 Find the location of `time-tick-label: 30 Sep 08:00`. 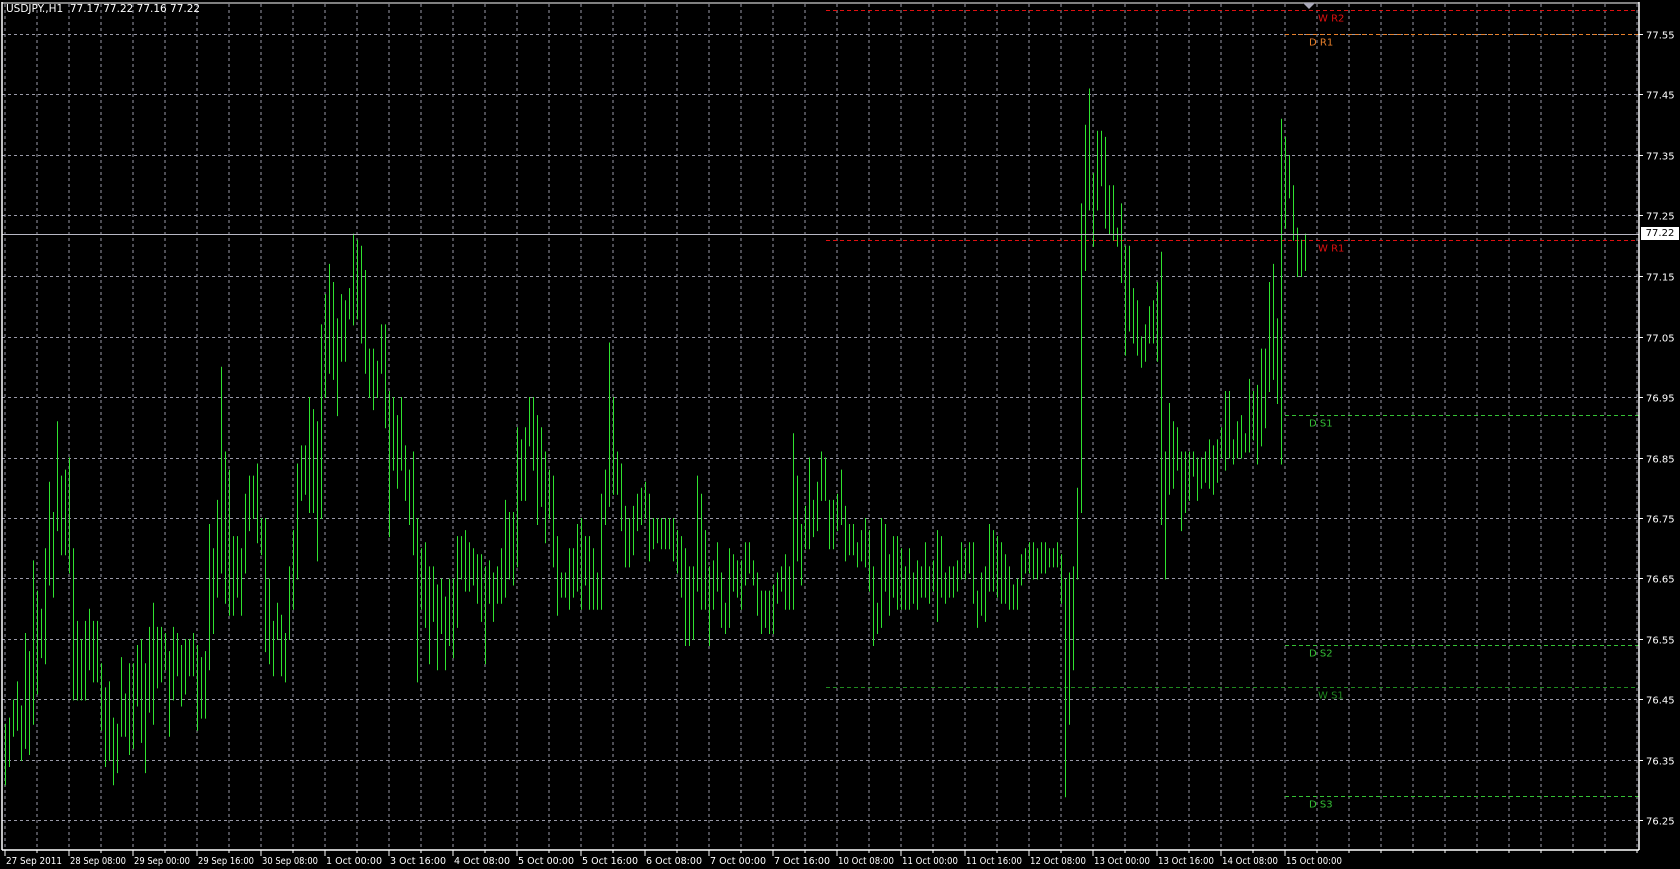

time-tick-label: 30 Sep 08:00 is located at coordinates (290, 861).